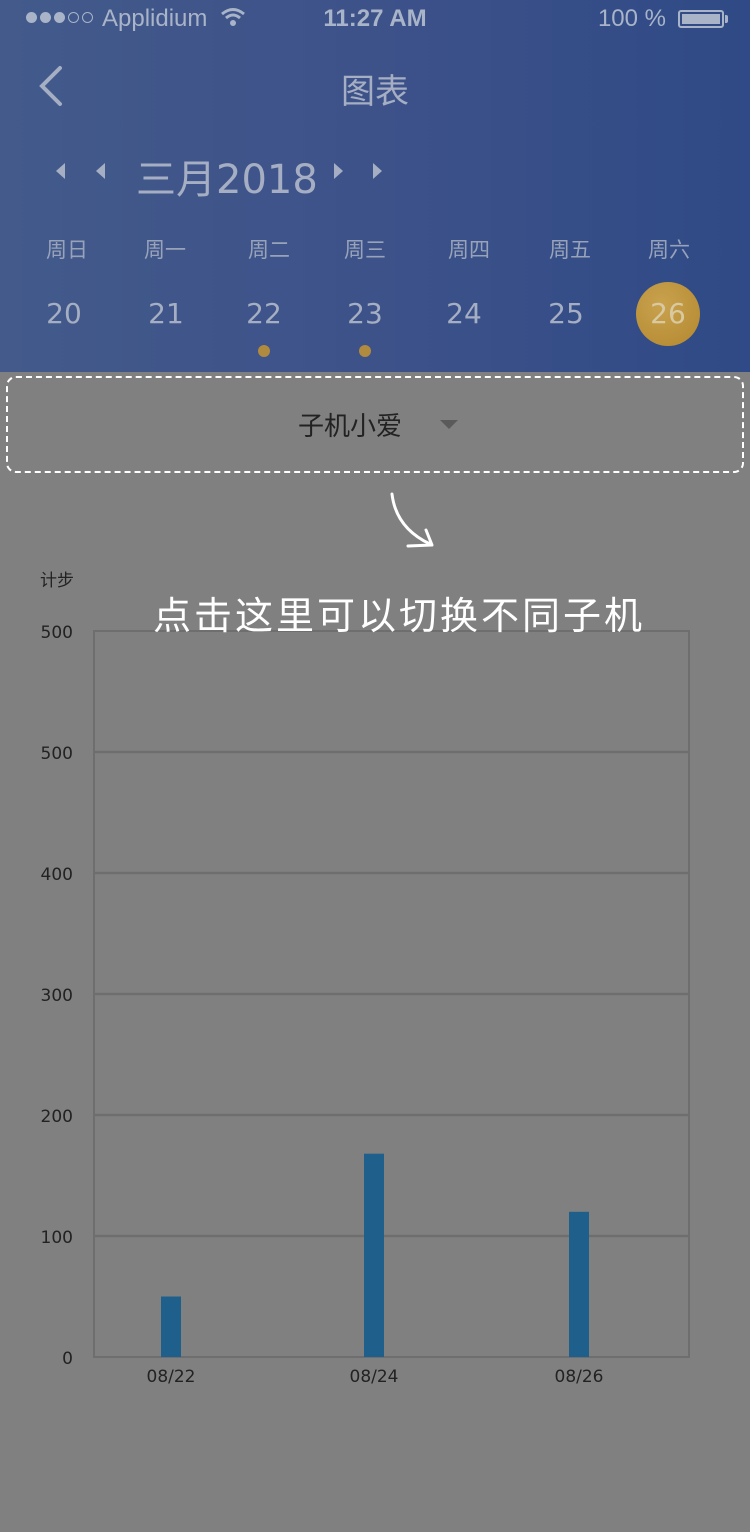 Image resolution: width=750 pixels, height=1532 pixels. Describe the element at coordinates (570, 250) in the screenshot. I see `weekday-label: 周五` at that location.